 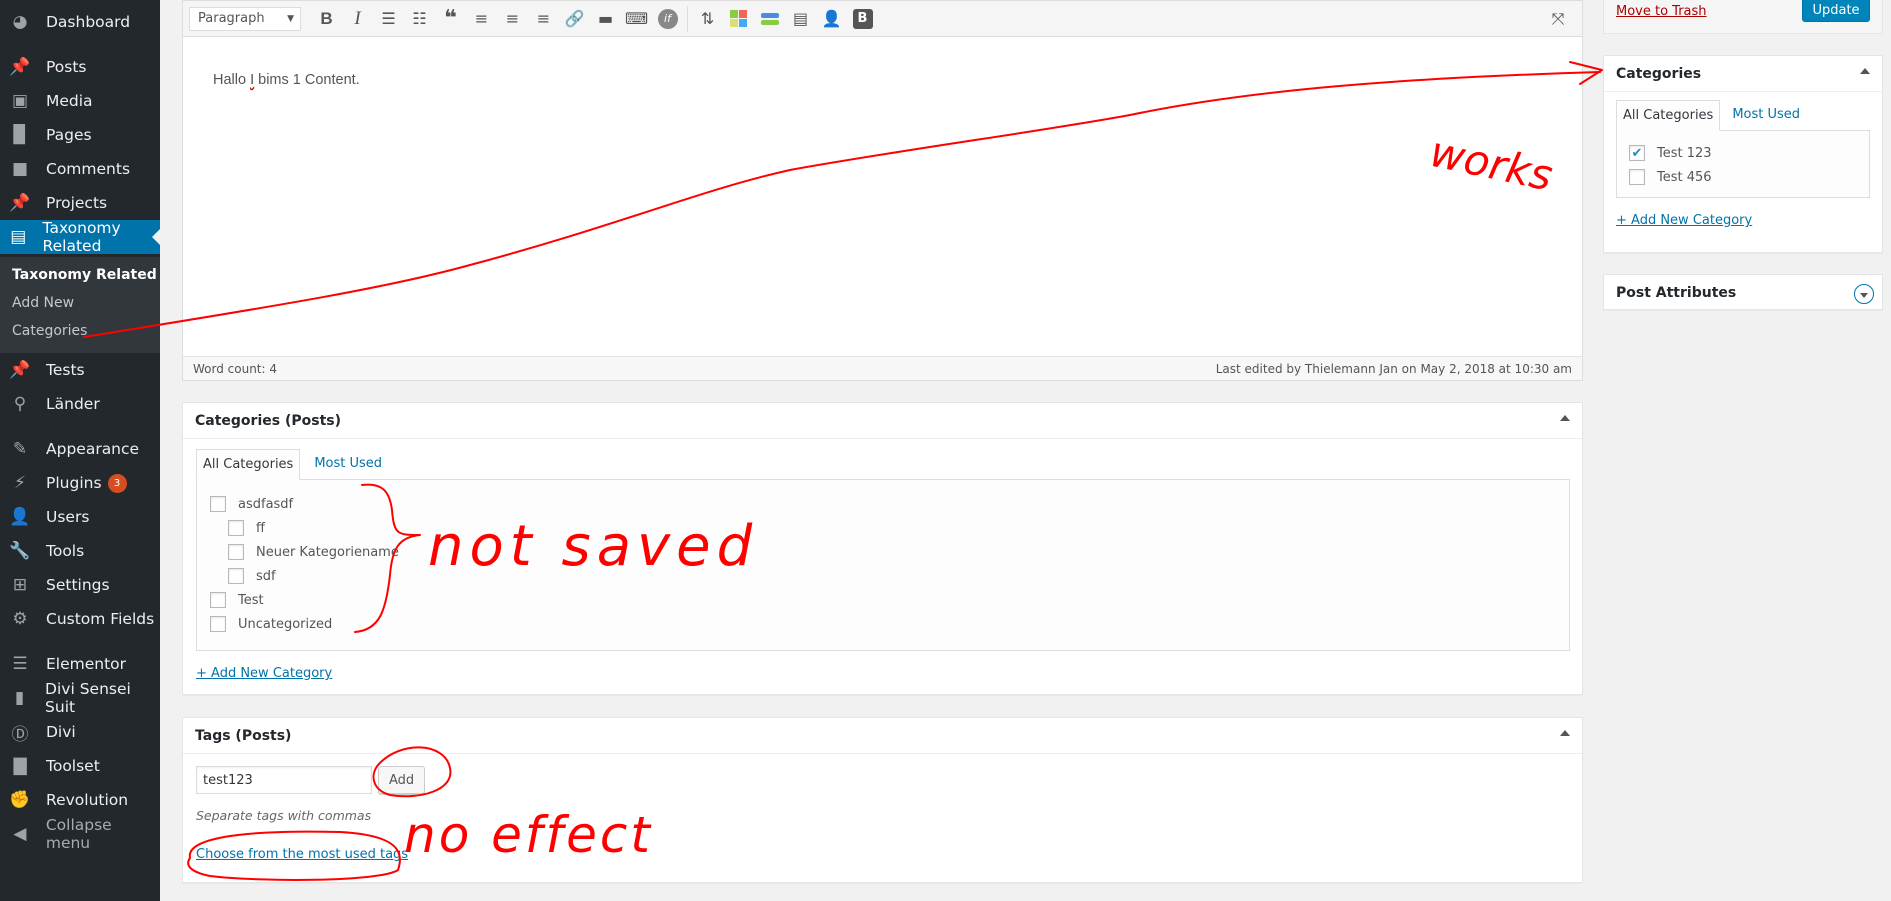 I want to click on shortcode-button: if, so click(x=667, y=19).